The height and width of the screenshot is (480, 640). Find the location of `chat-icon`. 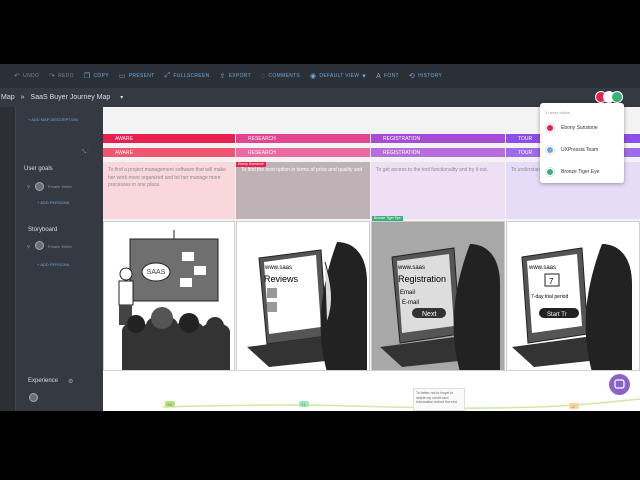

chat-icon is located at coordinates (619, 384).